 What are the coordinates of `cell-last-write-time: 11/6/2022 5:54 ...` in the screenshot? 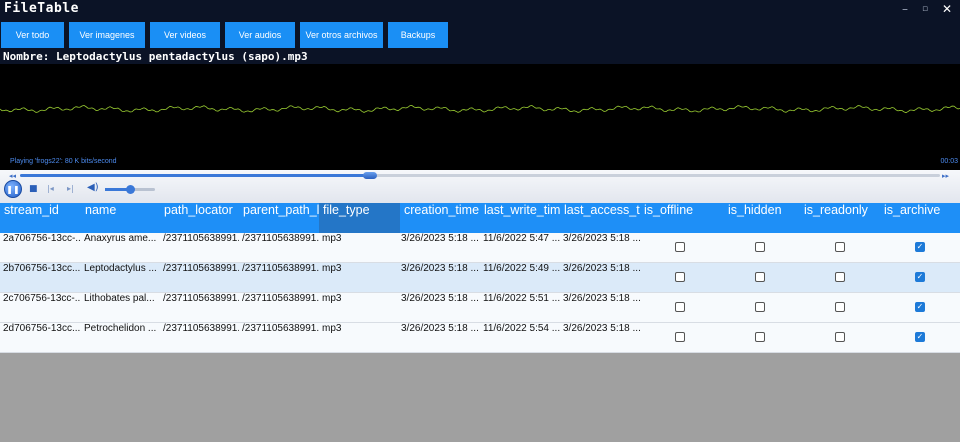 It's located at (520, 337).